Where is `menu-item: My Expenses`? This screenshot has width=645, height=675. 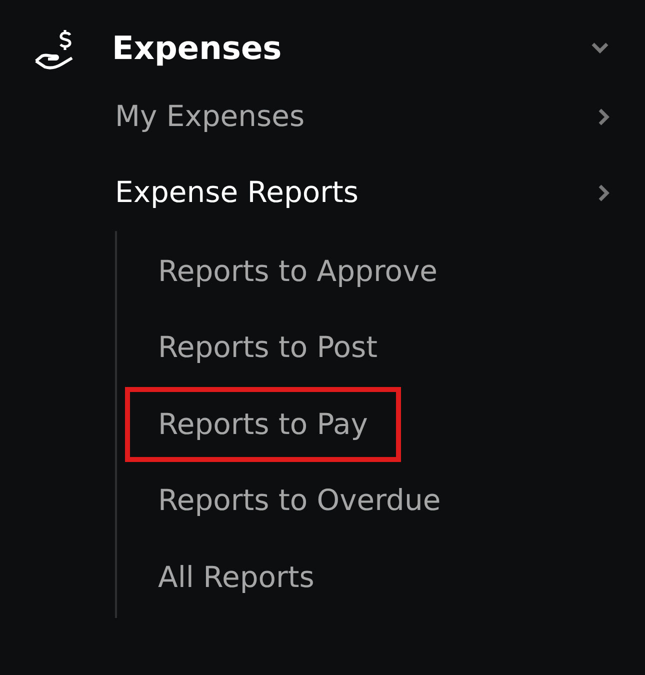 menu-item: My Expenses is located at coordinates (322, 117).